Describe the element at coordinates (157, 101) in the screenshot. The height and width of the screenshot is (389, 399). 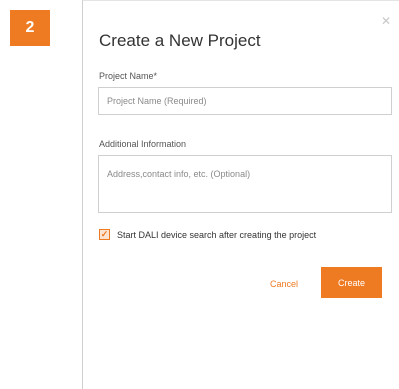
I see `project-name-placeholder: Project Name (Required)` at that location.